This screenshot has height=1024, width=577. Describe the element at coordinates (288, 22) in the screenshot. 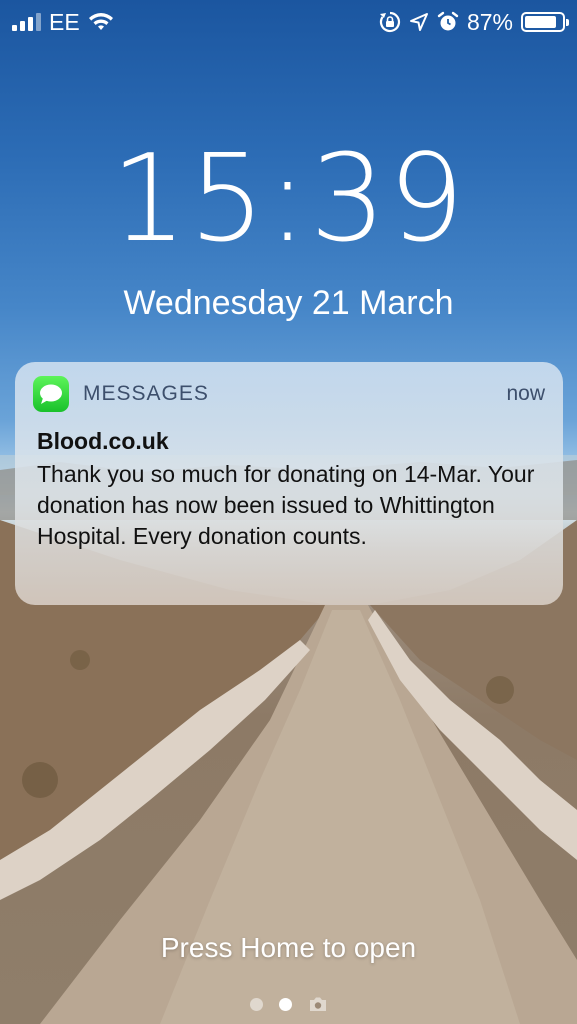

I see `status-bar: EE 87%` at that location.